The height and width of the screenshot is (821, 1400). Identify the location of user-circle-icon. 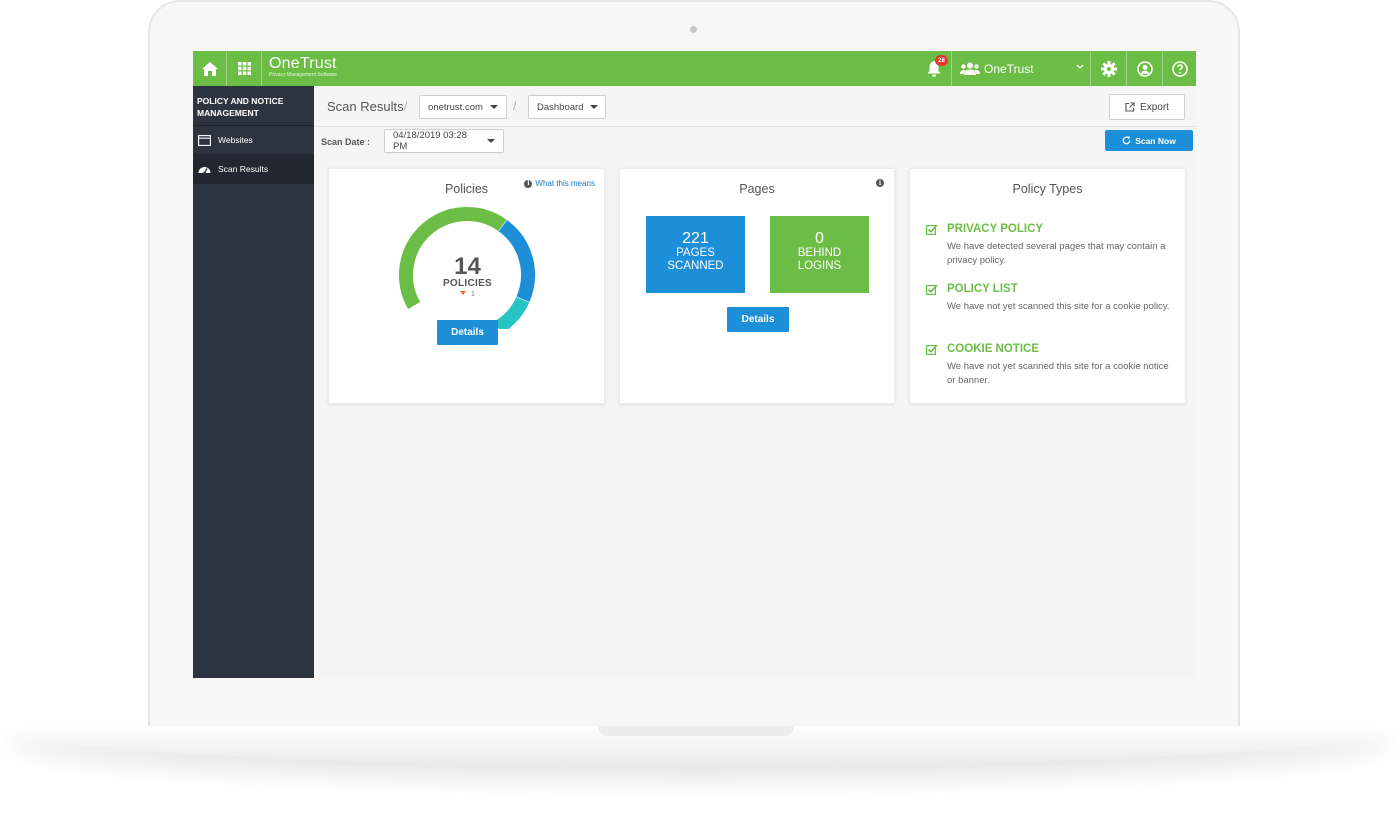
(1144, 68).